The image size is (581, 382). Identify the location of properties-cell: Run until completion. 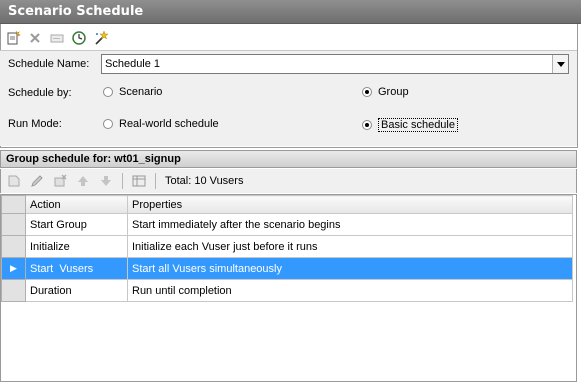
(350, 290).